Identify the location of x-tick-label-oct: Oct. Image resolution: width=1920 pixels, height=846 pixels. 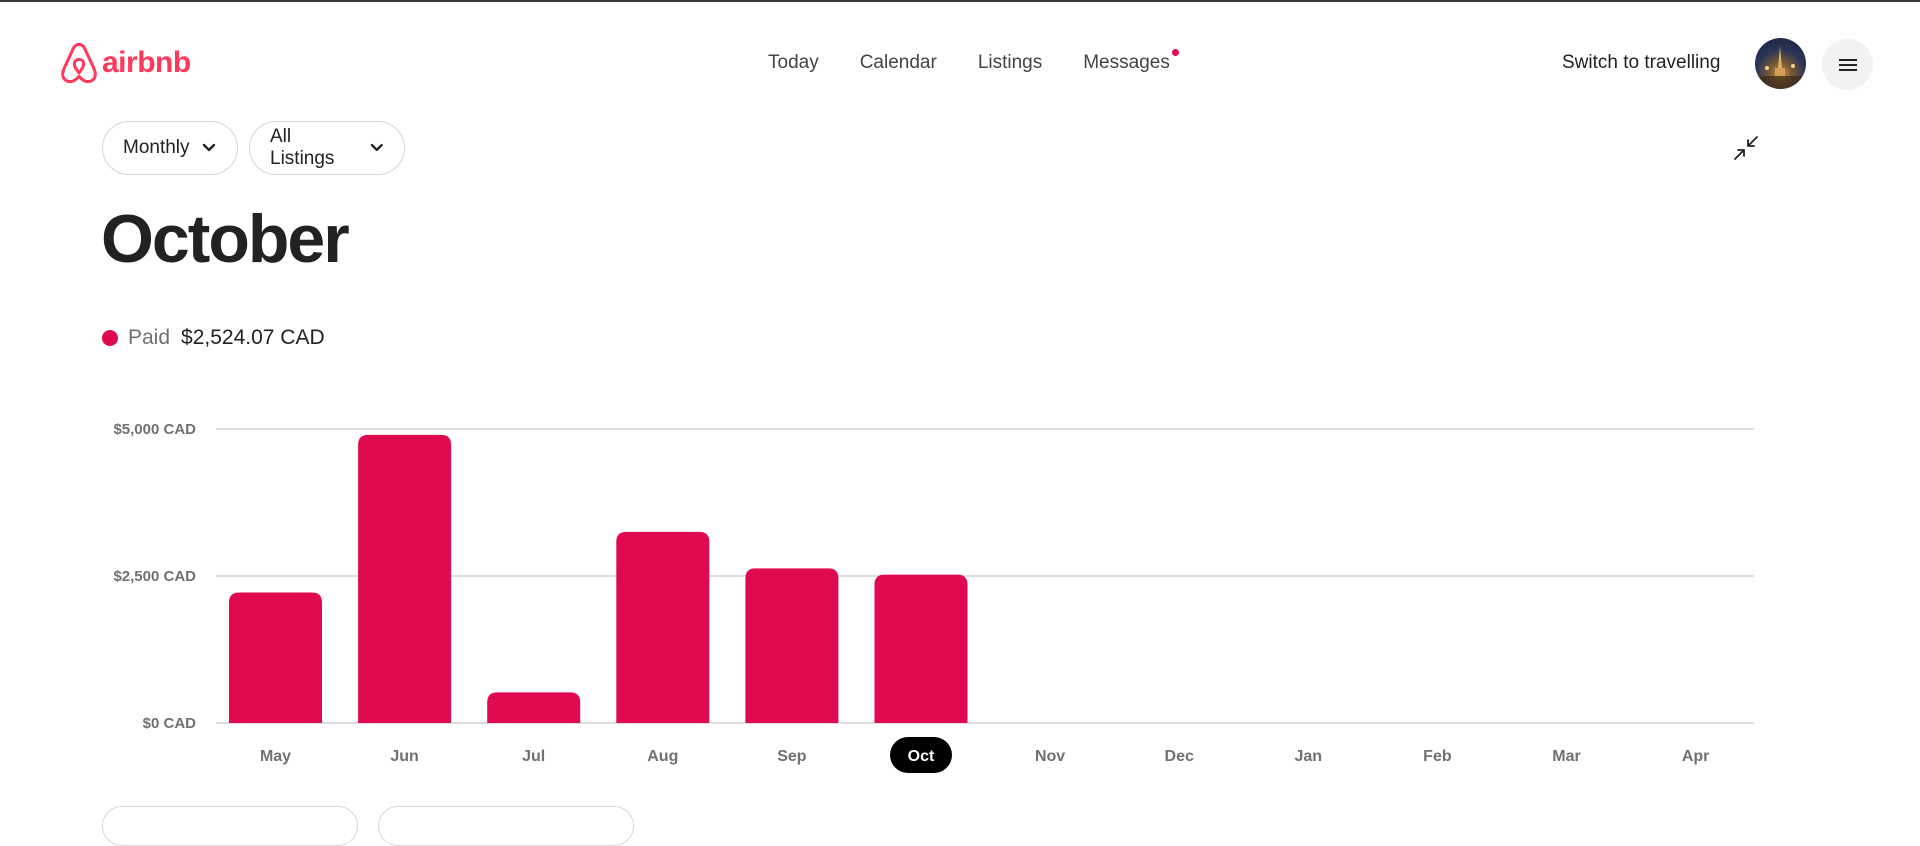
(921, 756).